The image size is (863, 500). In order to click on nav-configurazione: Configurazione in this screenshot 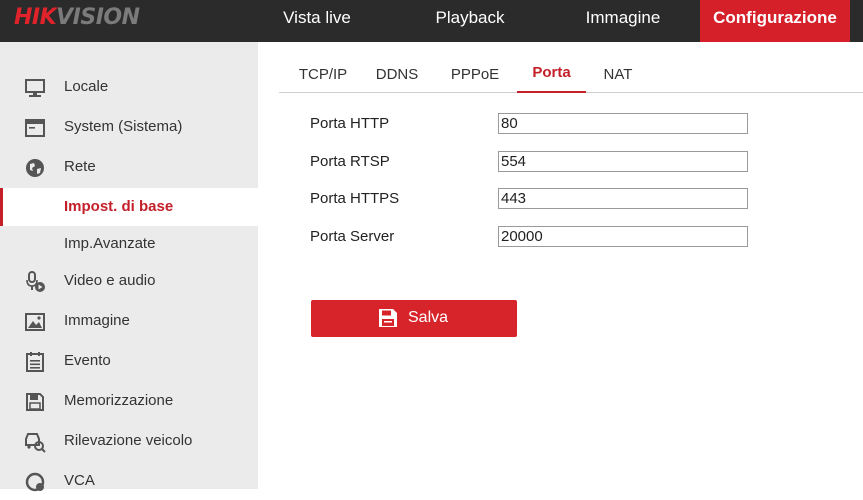, I will do `click(775, 21)`.